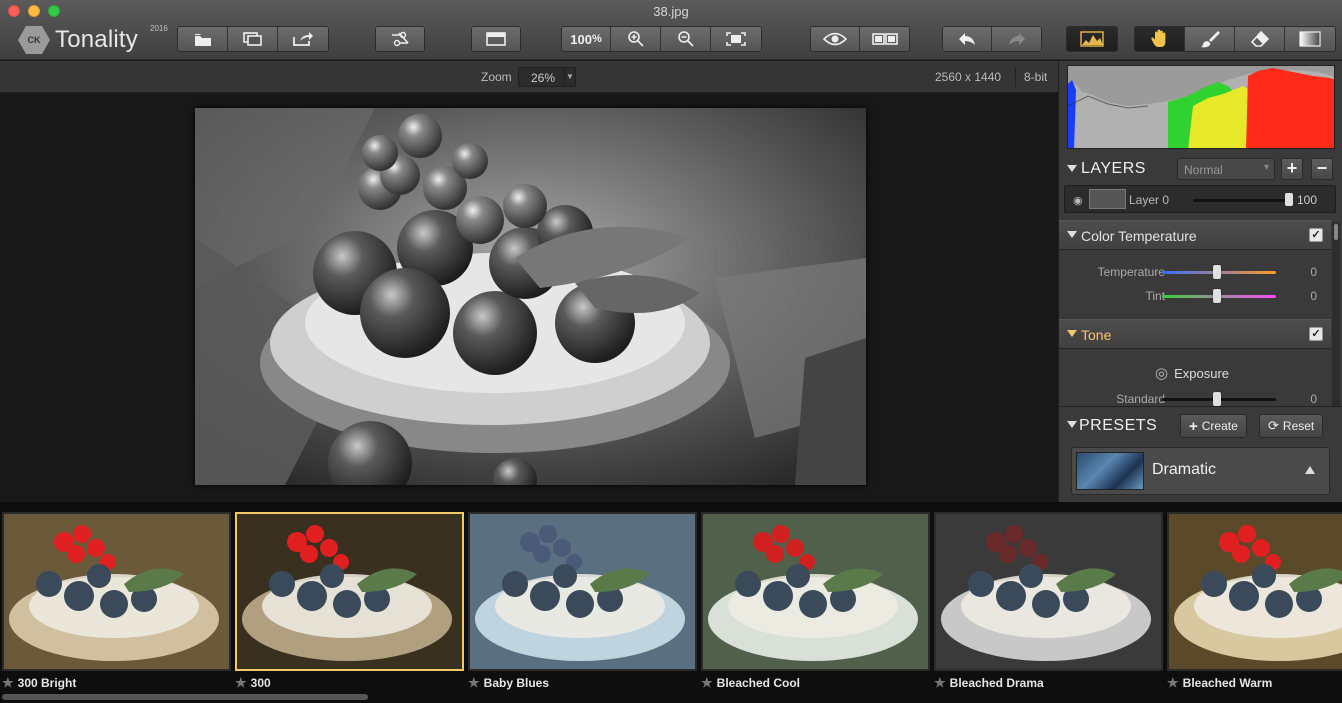 Image resolution: width=1342 pixels, height=703 pixels. What do you see at coordinates (1201, 108) in the screenshot?
I see `histogram-drawing` at bounding box center [1201, 108].